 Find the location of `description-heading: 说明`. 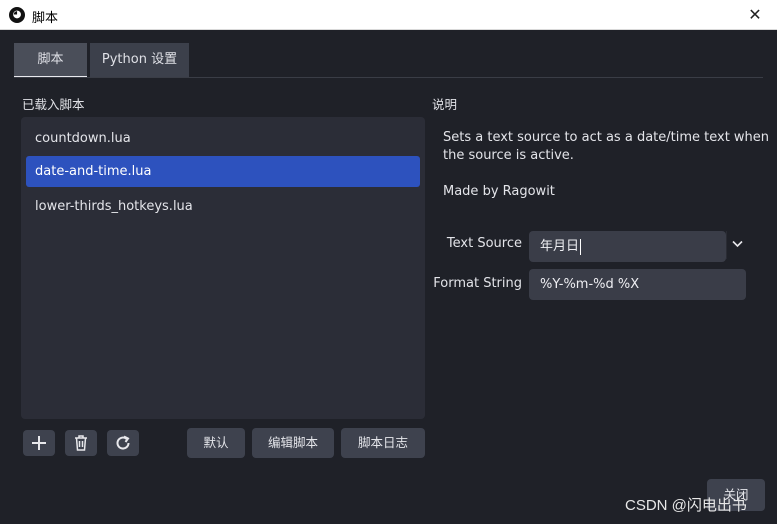

description-heading: 说明 is located at coordinates (445, 104).